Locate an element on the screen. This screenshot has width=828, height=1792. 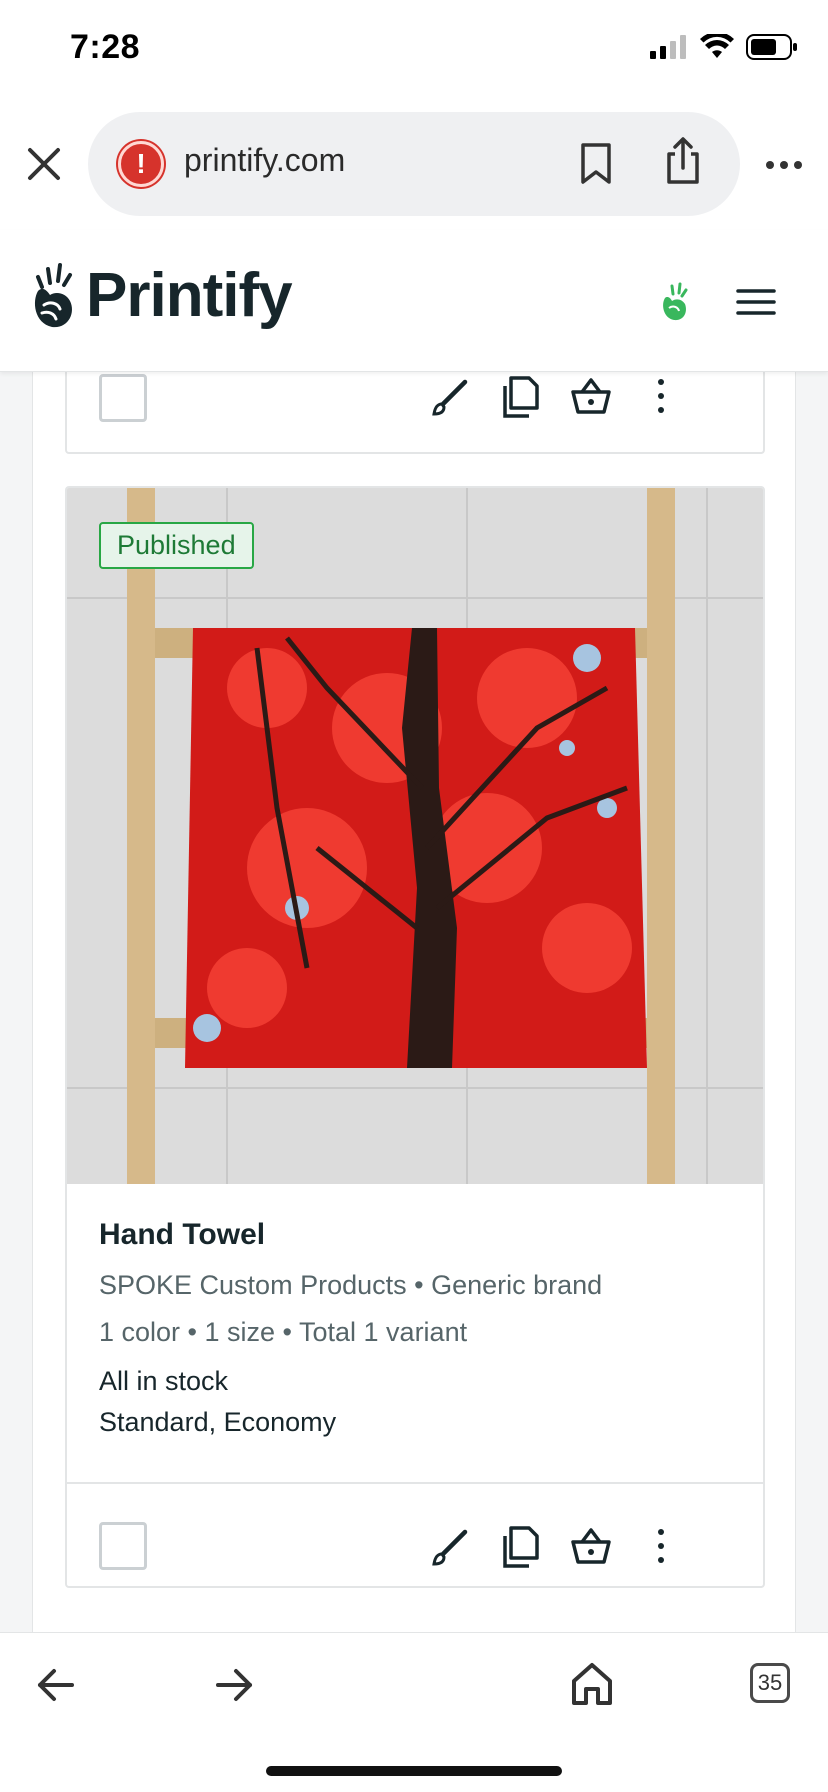
home-icon is located at coordinates (592, 1683).